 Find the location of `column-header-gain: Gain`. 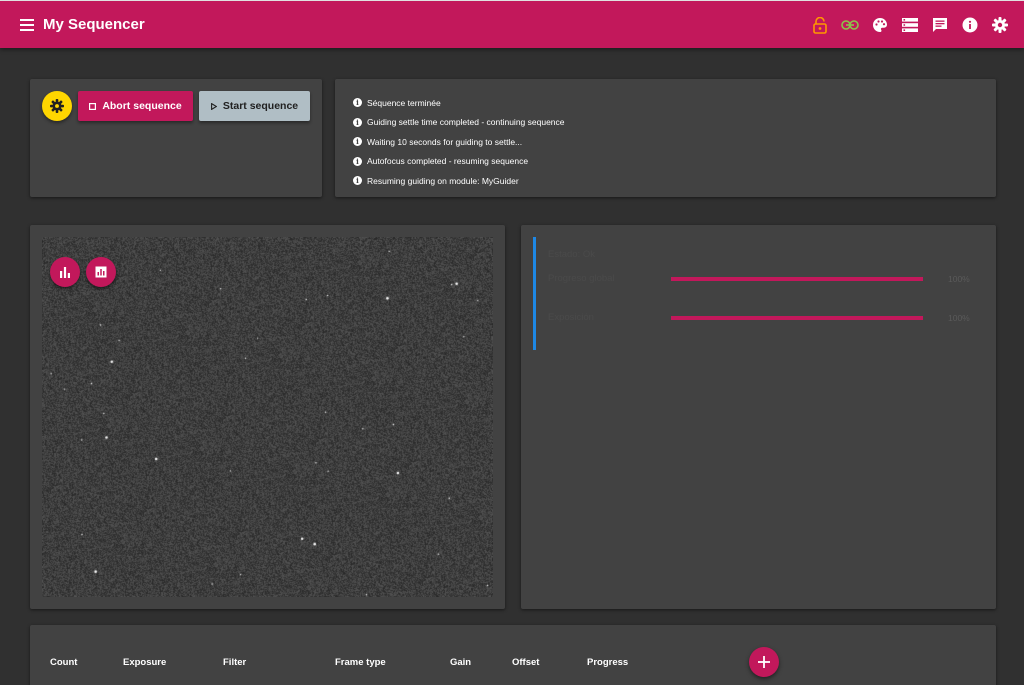

column-header-gain: Gain is located at coordinates (460, 662).